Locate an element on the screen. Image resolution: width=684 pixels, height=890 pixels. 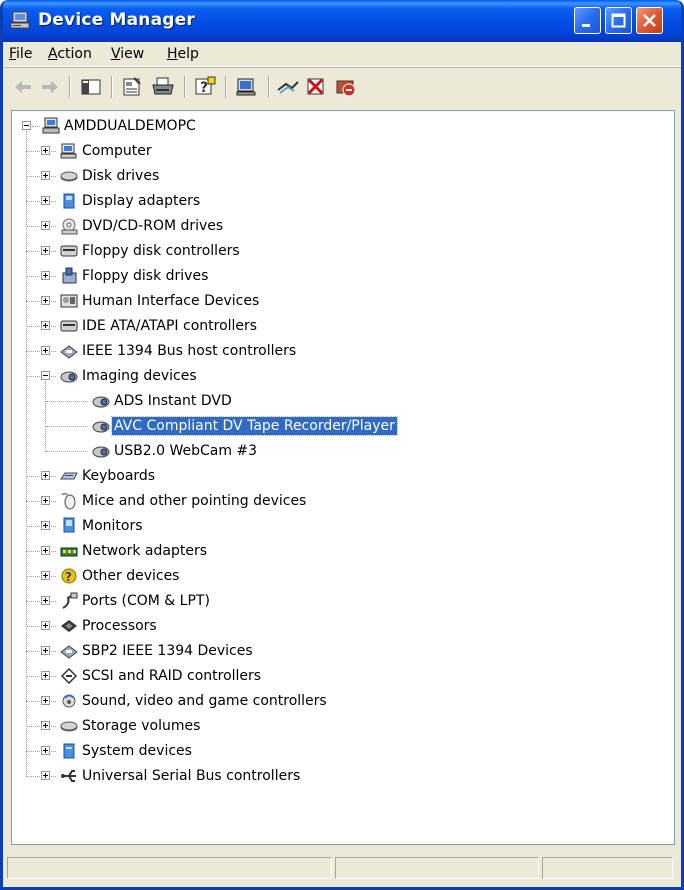
unknown-device-icon: ? is located at coordinates (69, 576).